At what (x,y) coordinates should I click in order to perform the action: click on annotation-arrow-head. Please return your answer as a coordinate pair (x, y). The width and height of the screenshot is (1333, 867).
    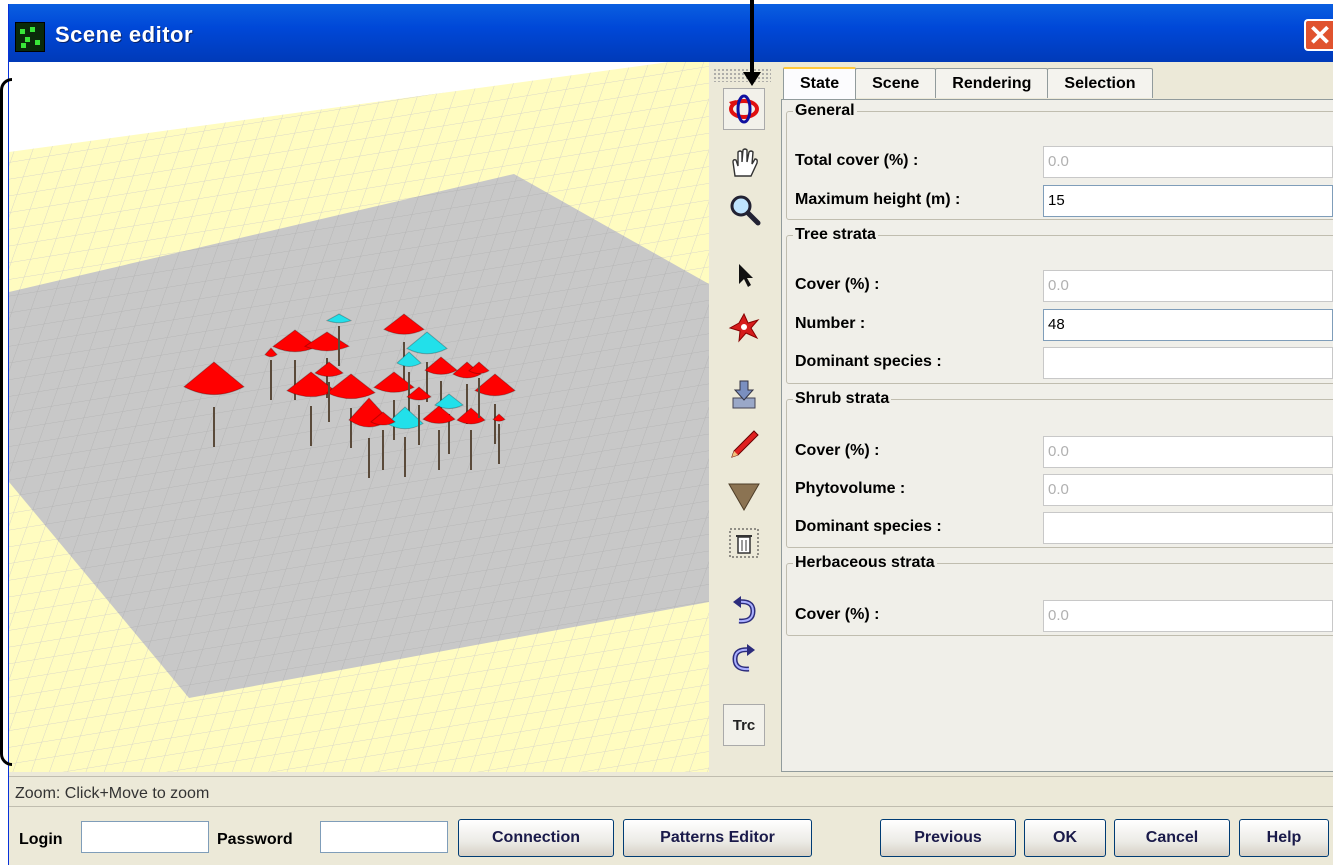
    Looking at the image, I should click on (752, 79).